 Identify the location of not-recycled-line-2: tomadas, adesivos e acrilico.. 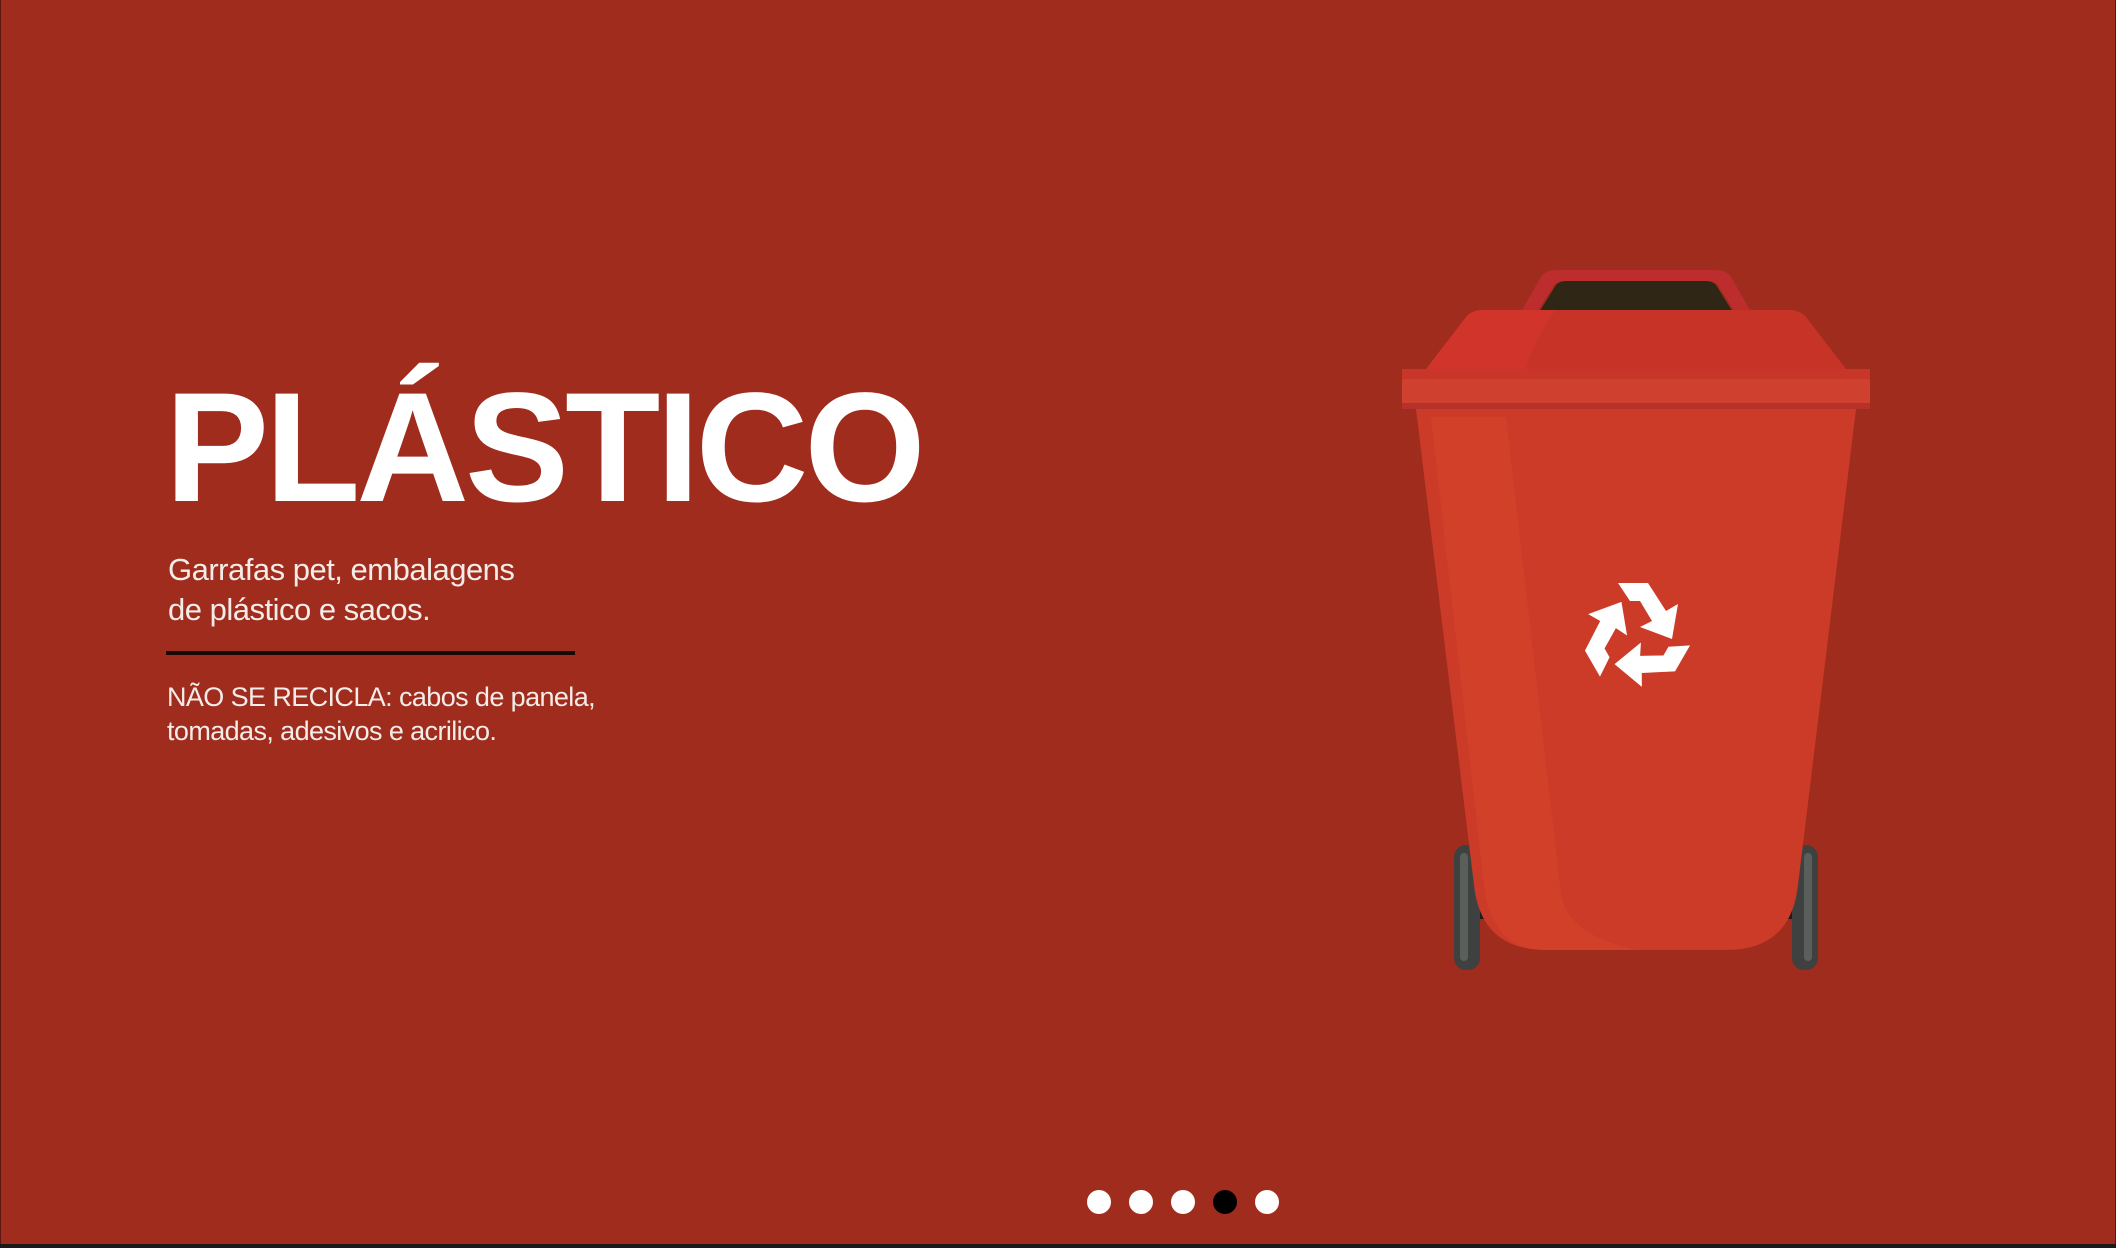
(332, 731).